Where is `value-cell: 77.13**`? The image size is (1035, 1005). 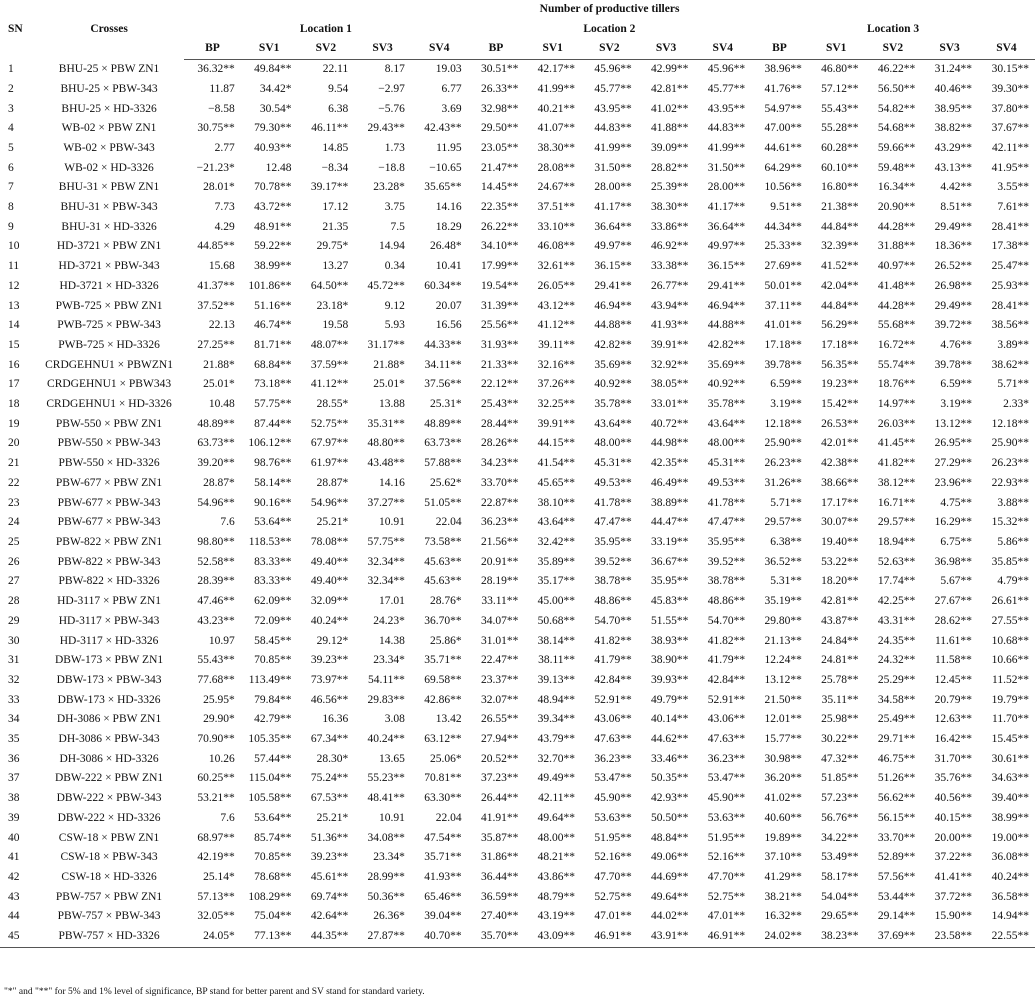 value-cell: 77.13** is located at coordinates (269, 937).